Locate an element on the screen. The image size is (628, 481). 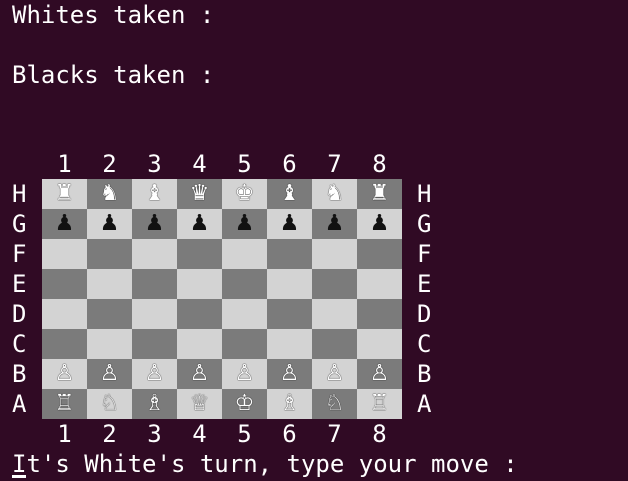
terminal-cursor is located at coordinates (19, 476).